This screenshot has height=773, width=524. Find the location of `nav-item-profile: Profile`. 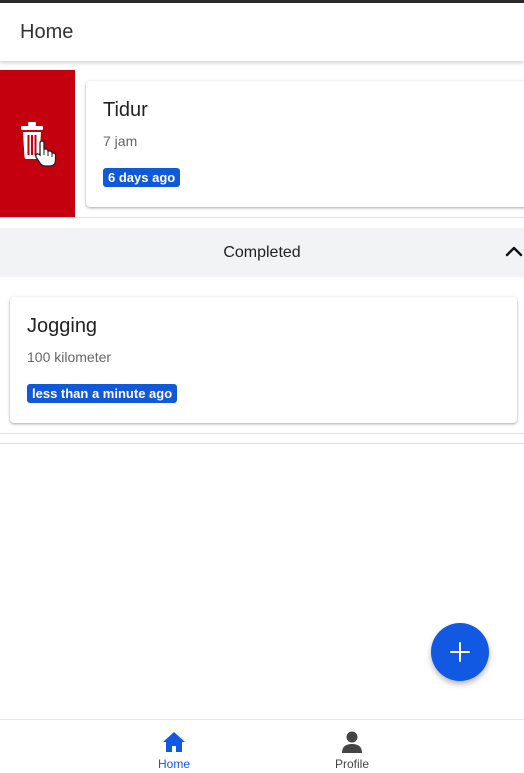

nav-item-profile: Profile is located at coordinates (352, 746).